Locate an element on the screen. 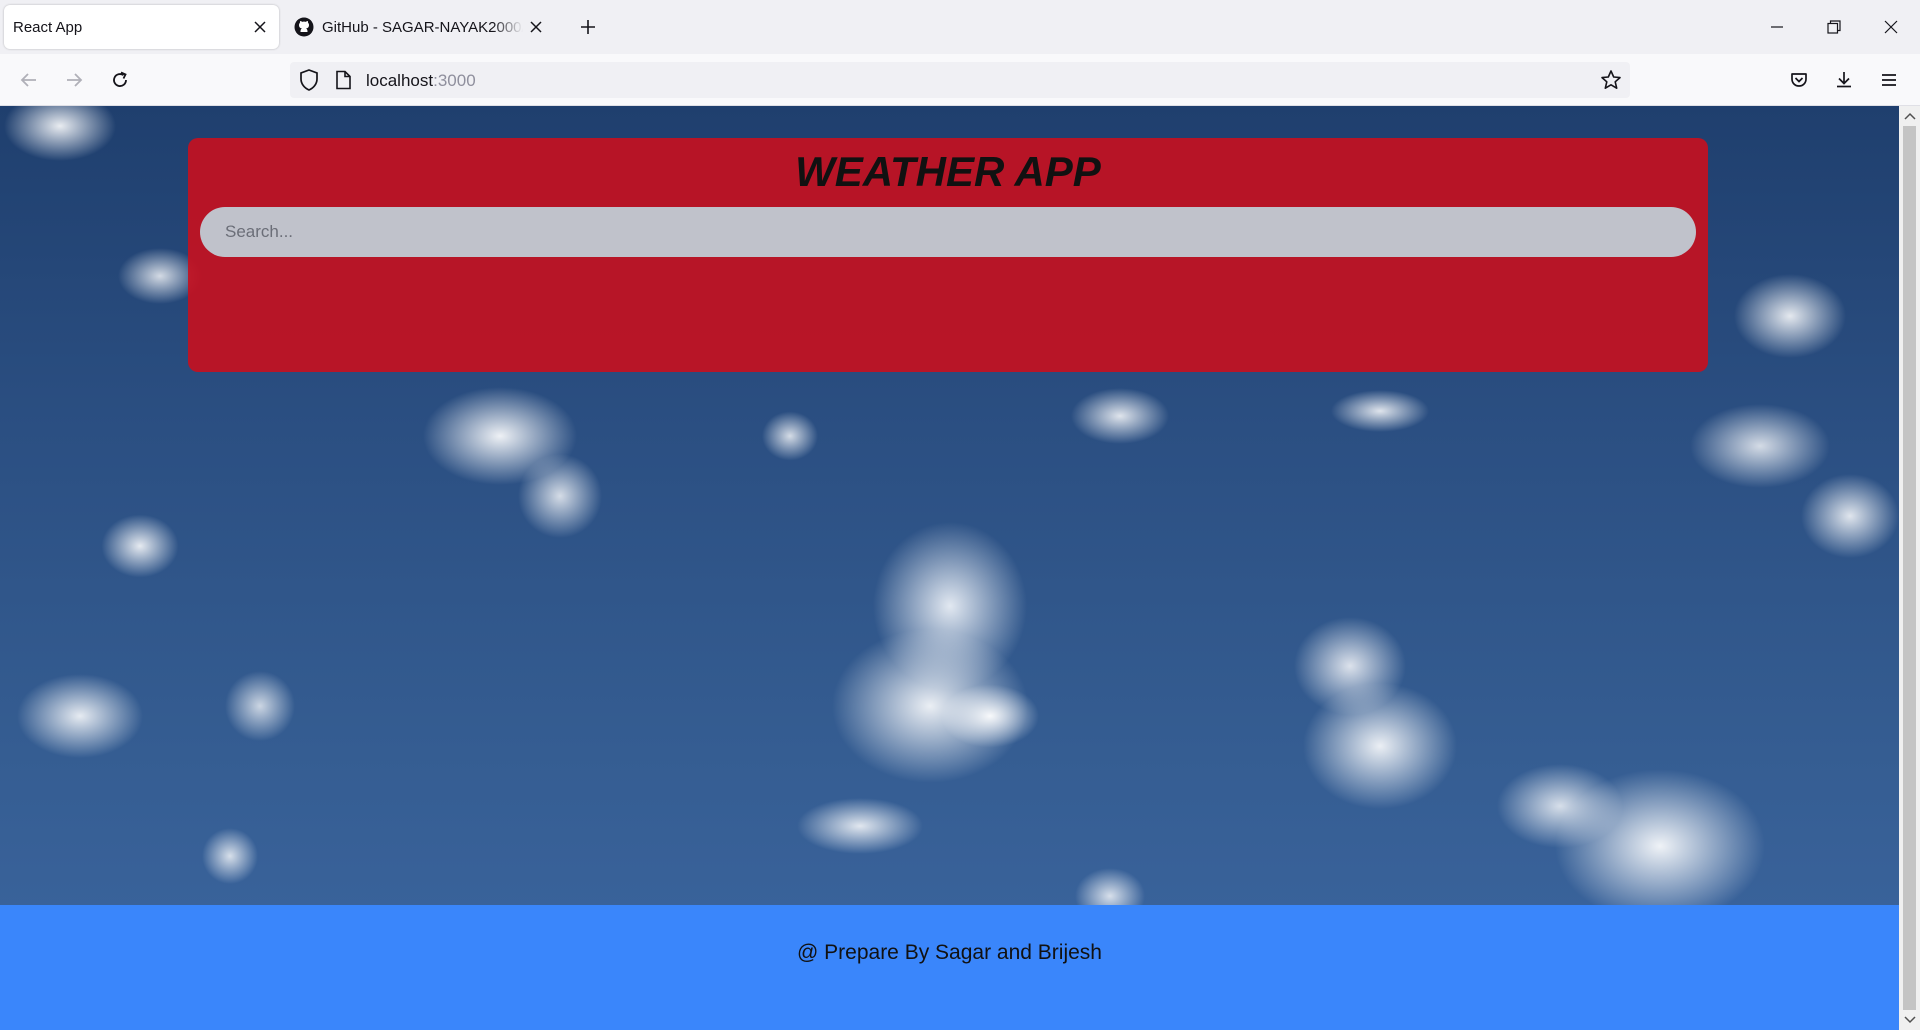 This screenshot has height=1030, width=1920. scroll-up-arrow-icon is located at coordinates (1909, 116).